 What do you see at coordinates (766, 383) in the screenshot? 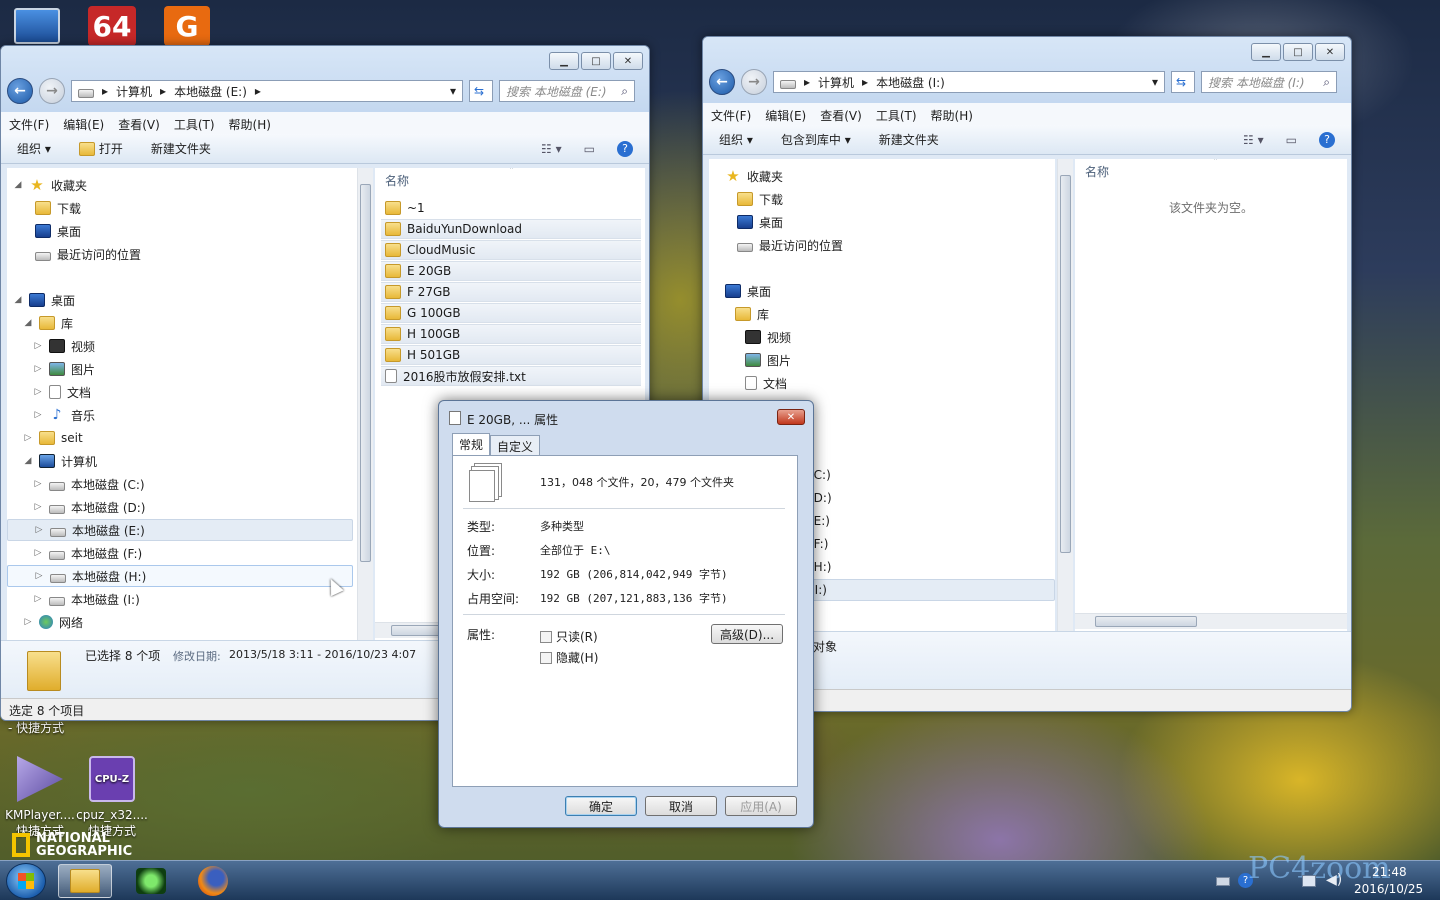
I see `nav-documents: 文档` at bounding box center [766, 383].